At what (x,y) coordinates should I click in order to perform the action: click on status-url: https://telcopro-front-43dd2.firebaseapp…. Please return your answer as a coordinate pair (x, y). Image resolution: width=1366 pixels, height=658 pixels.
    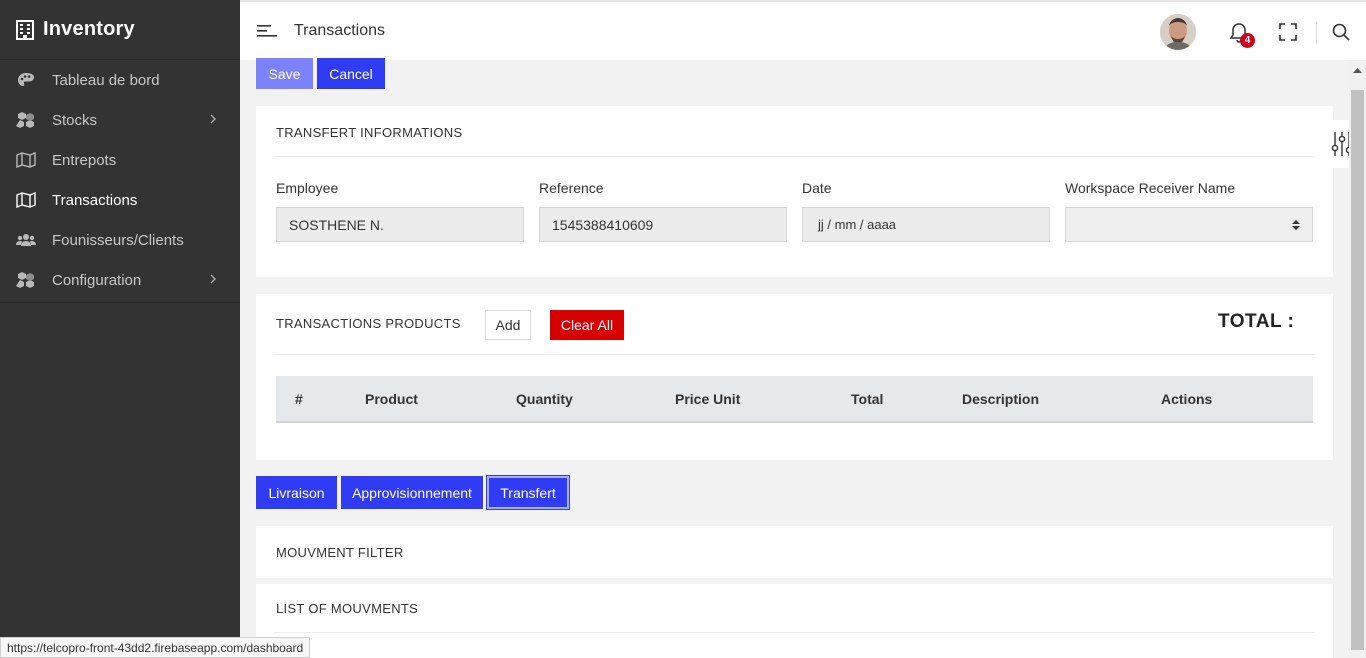
    Looking at the image, I should click on (155, 647).